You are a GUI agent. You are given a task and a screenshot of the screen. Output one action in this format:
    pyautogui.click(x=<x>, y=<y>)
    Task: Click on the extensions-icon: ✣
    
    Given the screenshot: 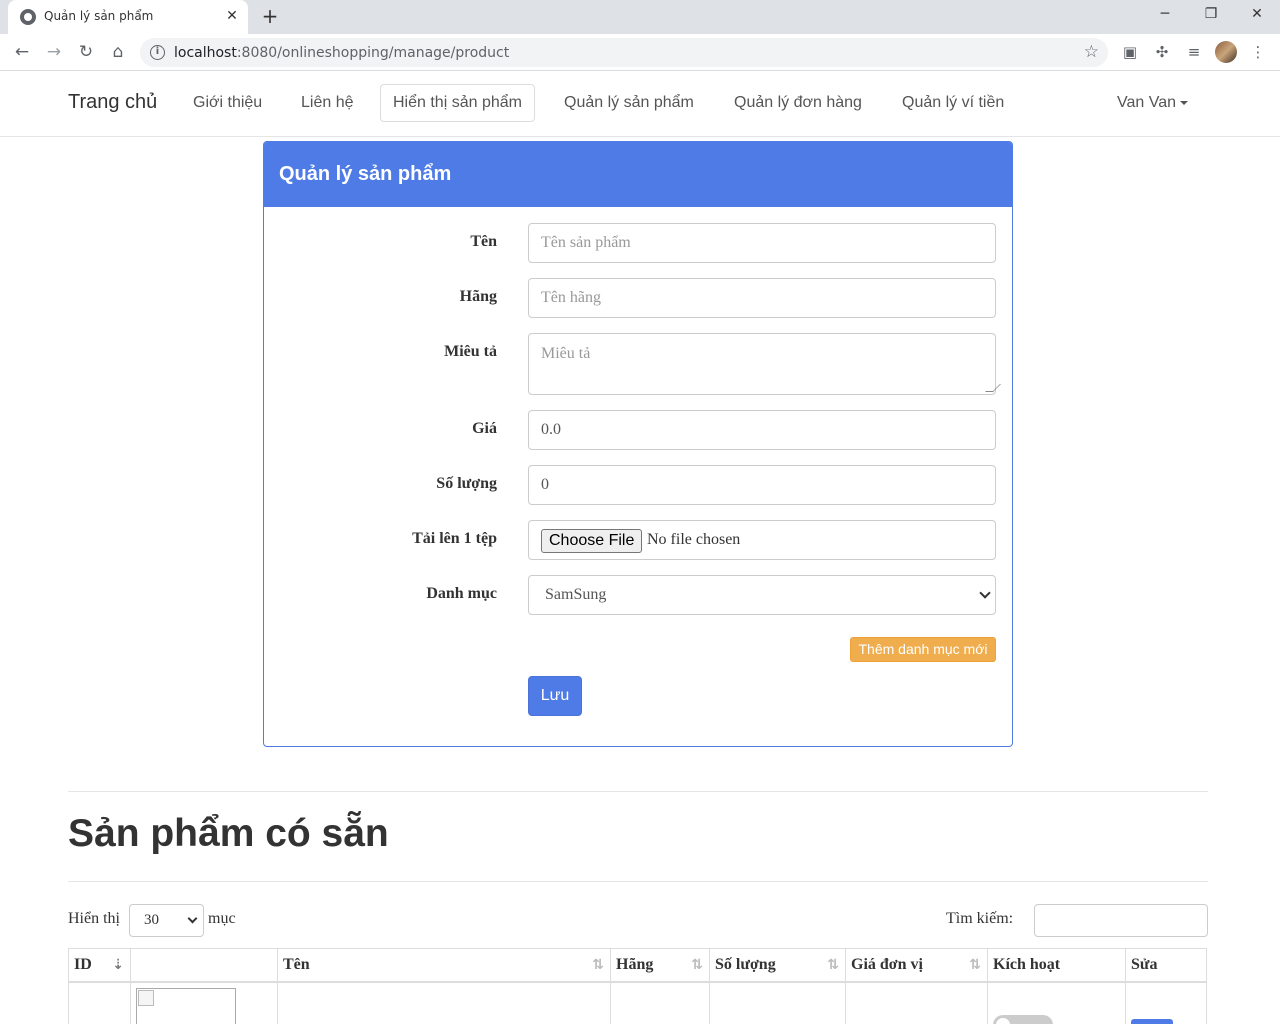 What is the action you would take?
    pyautogui.click(x=1162, y=52)
    